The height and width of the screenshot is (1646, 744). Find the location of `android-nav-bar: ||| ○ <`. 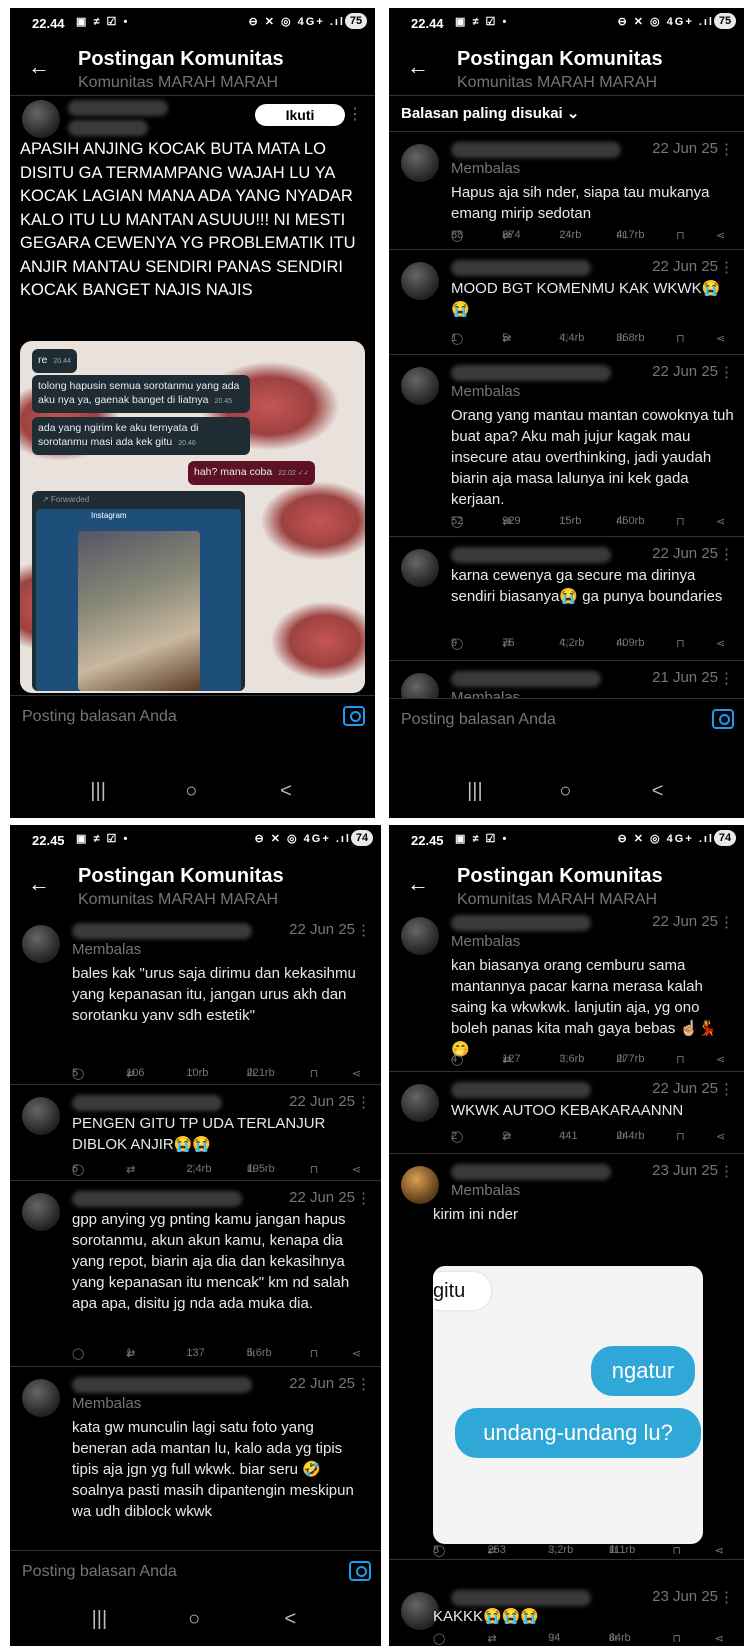

android-nav-bar: ||| ○ < is located at coordinates (192, 793).